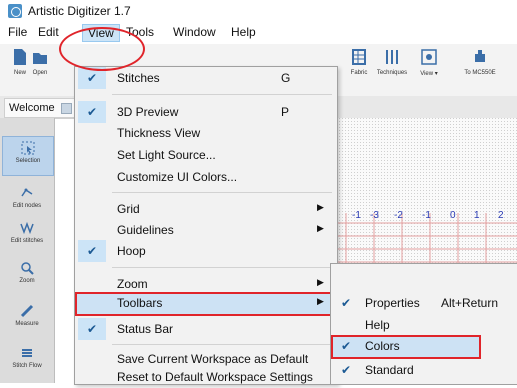 This screenshot has height=388, width=517. What do you see at coordinates (389, 370) in the screenshot?
I see `submenu-item-label: Standard` at bounding box center [389, 370].